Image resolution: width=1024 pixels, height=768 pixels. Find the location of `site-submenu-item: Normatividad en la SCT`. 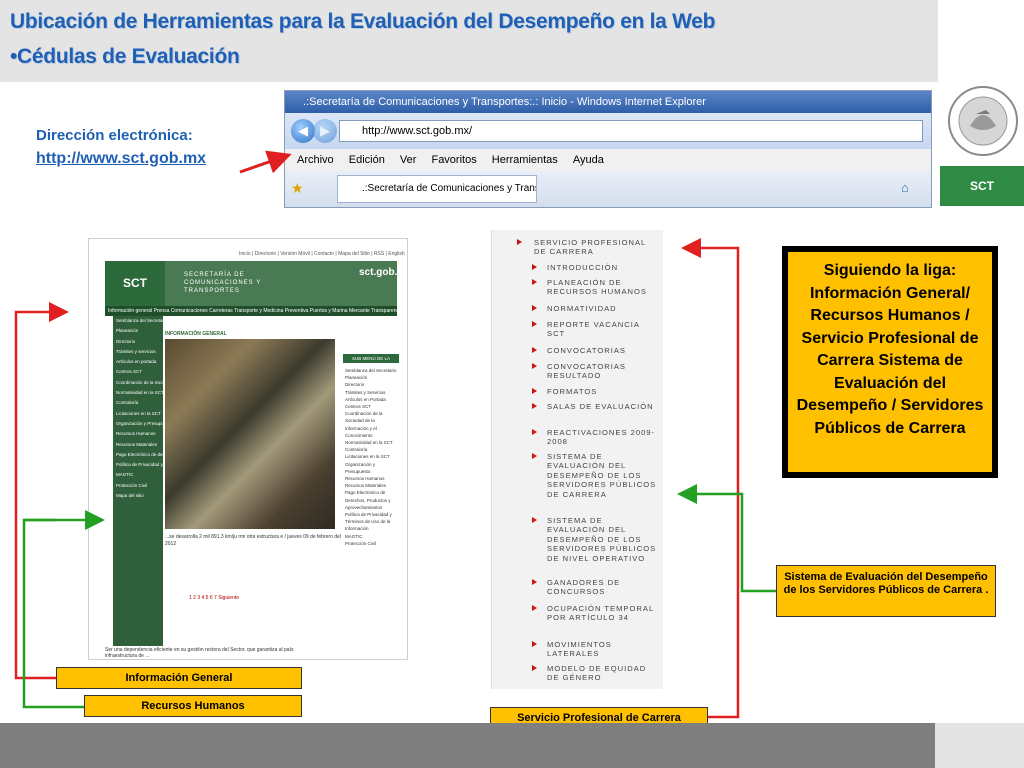

site-submenu-item: Normatividad en la SCT is located at coordinates (372, 442).